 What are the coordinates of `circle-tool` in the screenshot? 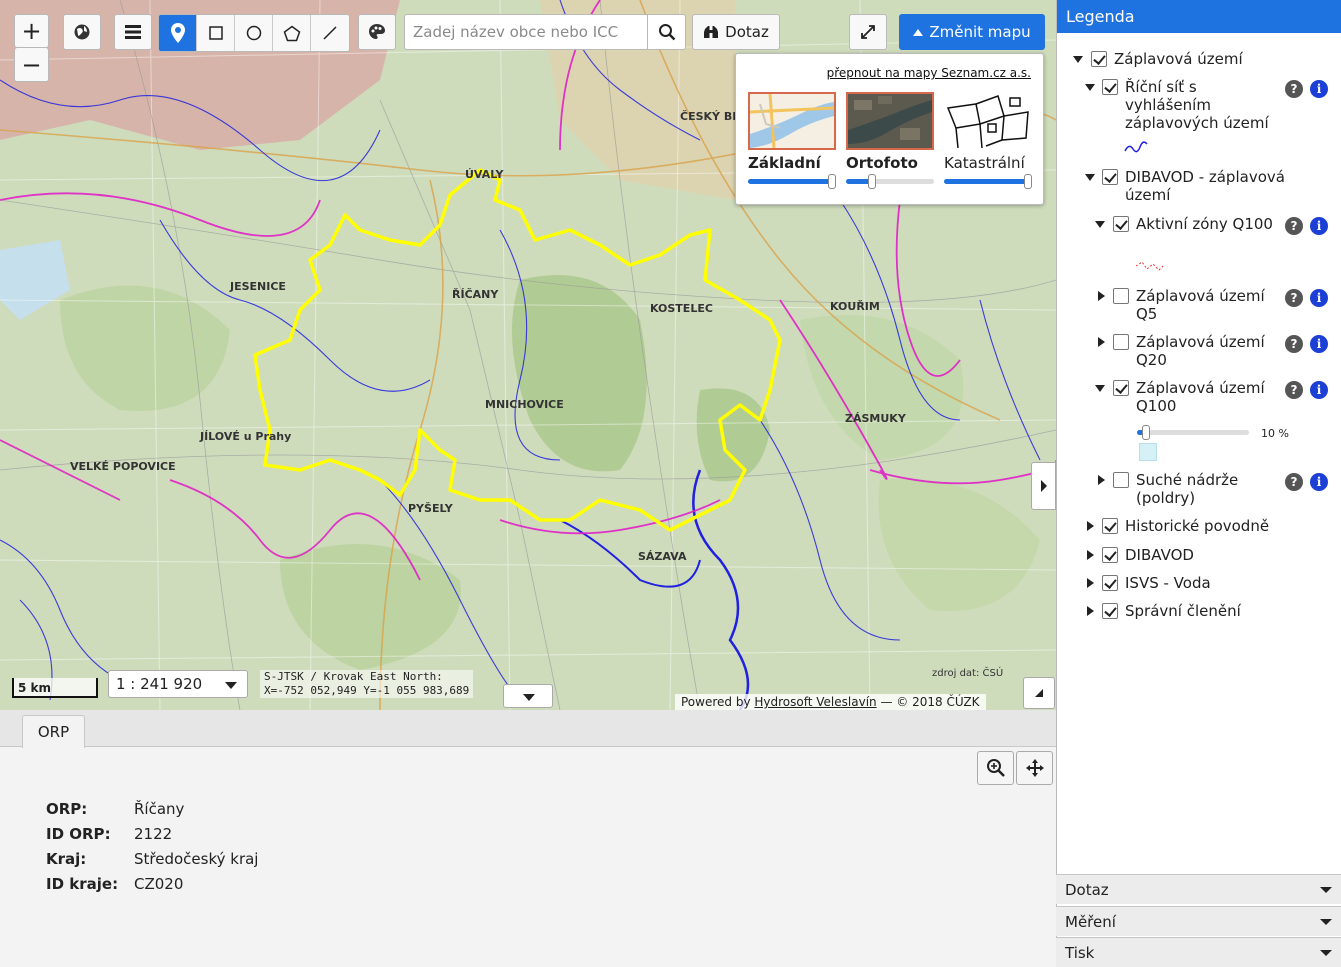 It's located at (254, 33).